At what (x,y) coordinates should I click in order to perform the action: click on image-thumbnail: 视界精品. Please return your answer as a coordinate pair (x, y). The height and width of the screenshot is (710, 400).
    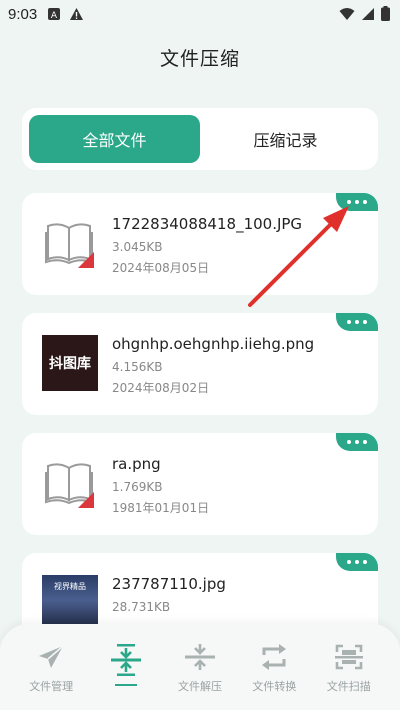
    Looking at the image, I should click on (70, 603).